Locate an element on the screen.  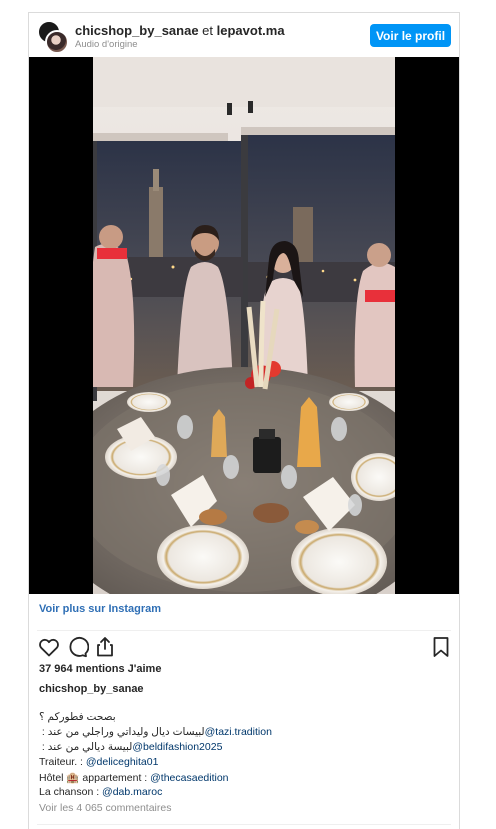
caption-line-6-text: La chanson : is located at coordinates (71, 792).